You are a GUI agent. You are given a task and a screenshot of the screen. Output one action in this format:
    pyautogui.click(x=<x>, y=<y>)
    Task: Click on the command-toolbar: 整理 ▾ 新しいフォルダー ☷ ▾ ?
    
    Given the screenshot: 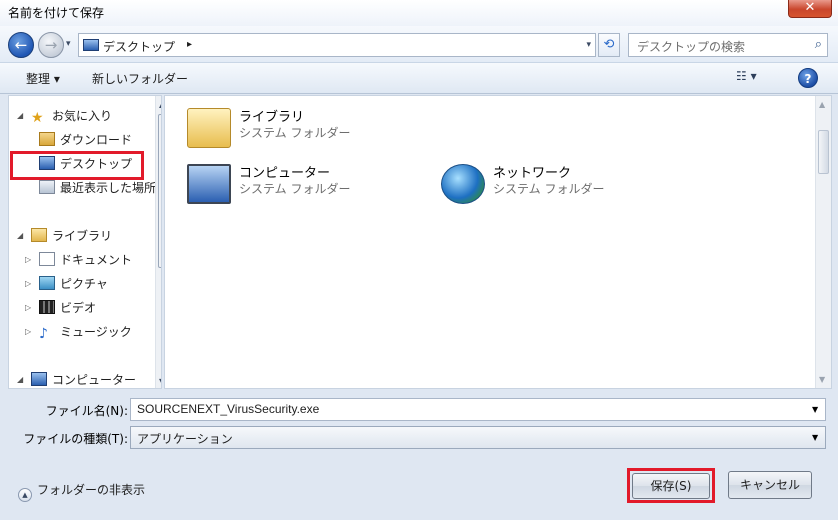 What is the action you would take?
    pyautogui.click(x=419, y=78)
    